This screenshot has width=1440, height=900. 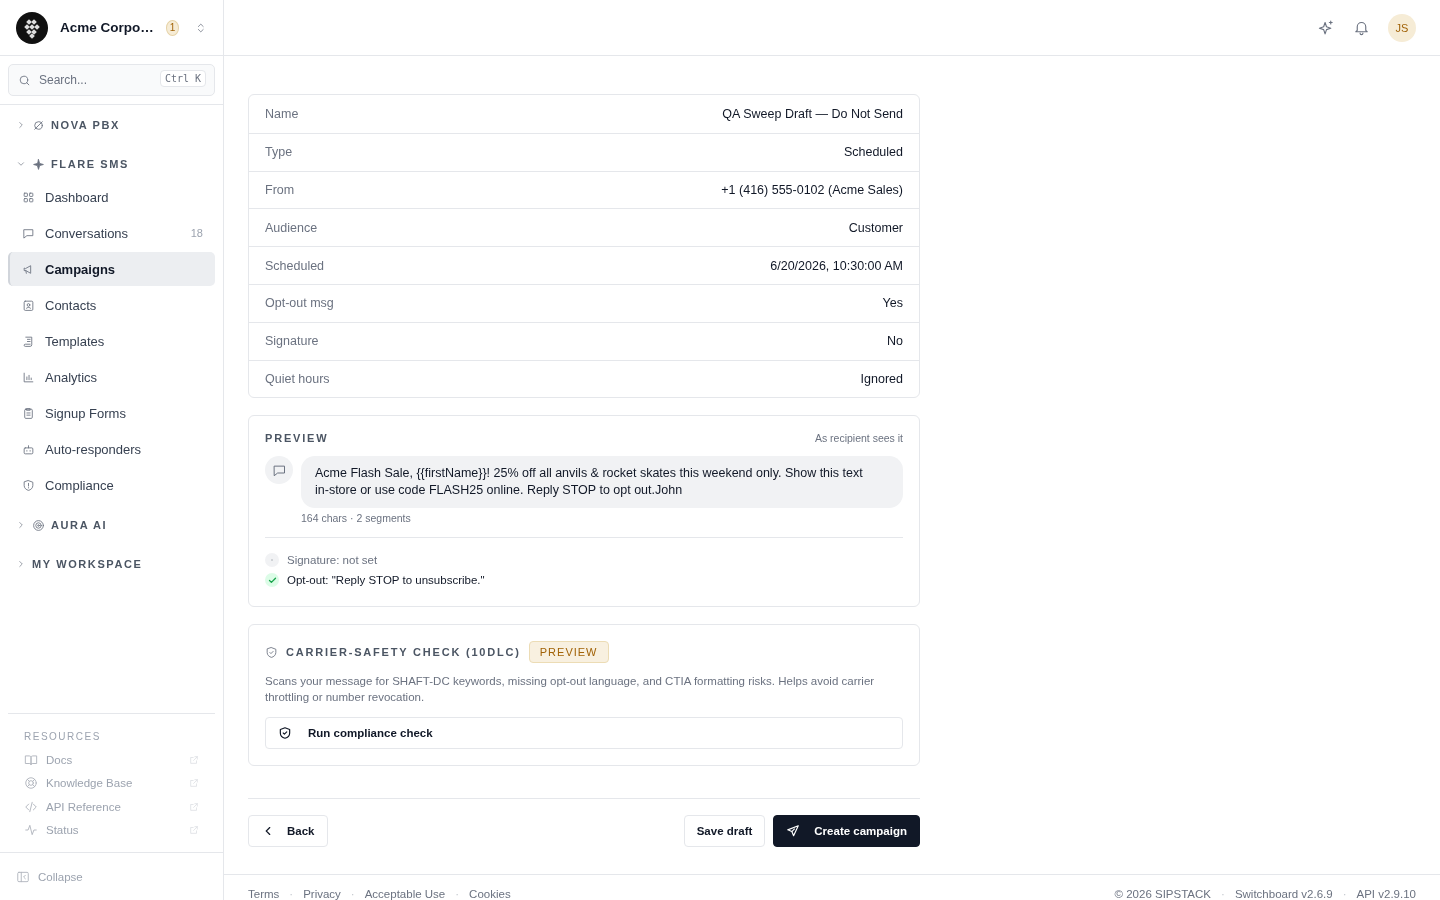 What do you see at coordinates (793, 831) in the screenshot?
I see `send-icon` at bounding box center [793, 831].